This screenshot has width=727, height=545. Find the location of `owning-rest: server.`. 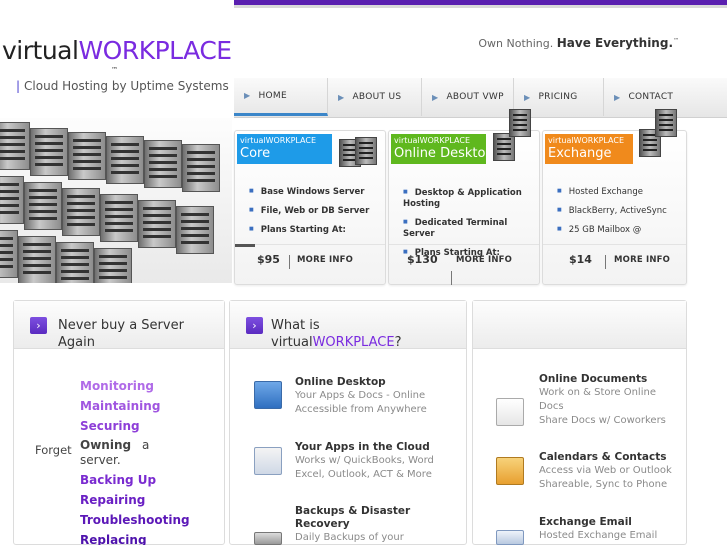

owning-rest: server. is located at coordinates (100, 460).